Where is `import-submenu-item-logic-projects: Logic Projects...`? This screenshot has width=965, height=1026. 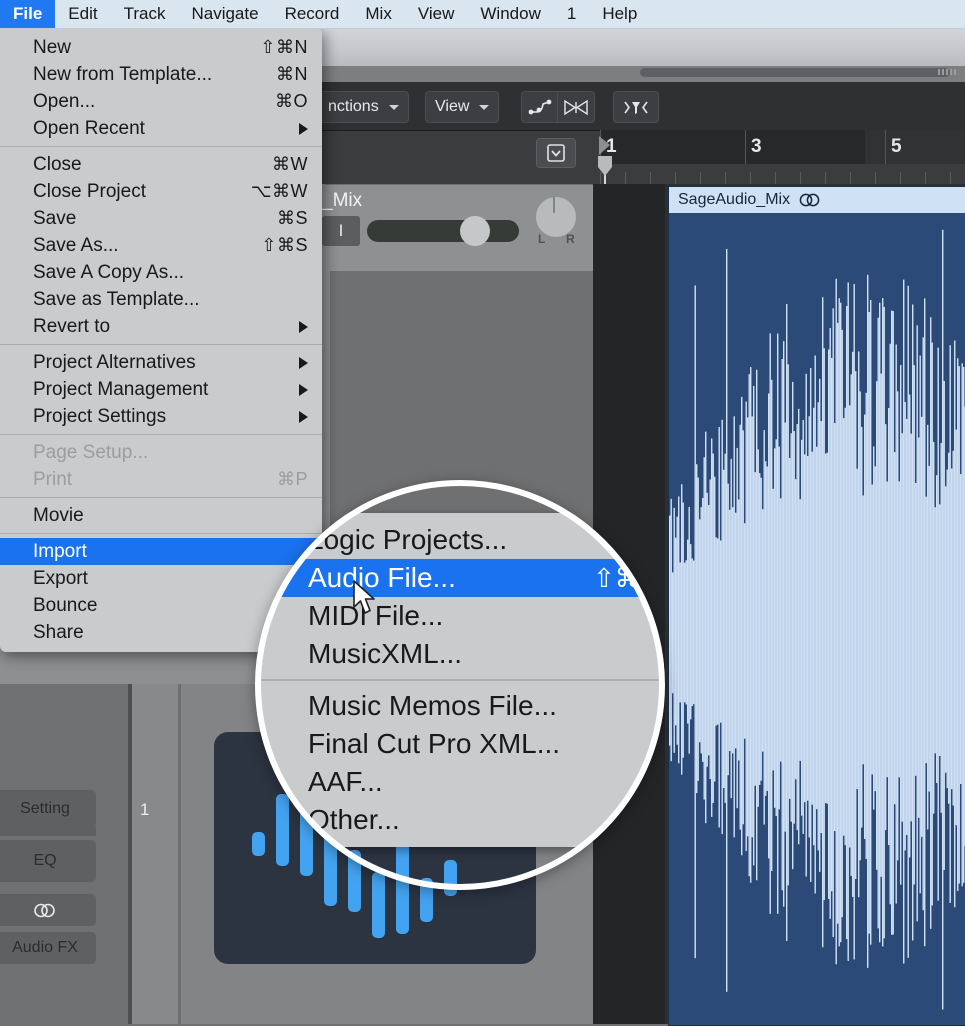 import-submenu-item-logic-projects: Logic Projects... is located at coordinates (461, 540).